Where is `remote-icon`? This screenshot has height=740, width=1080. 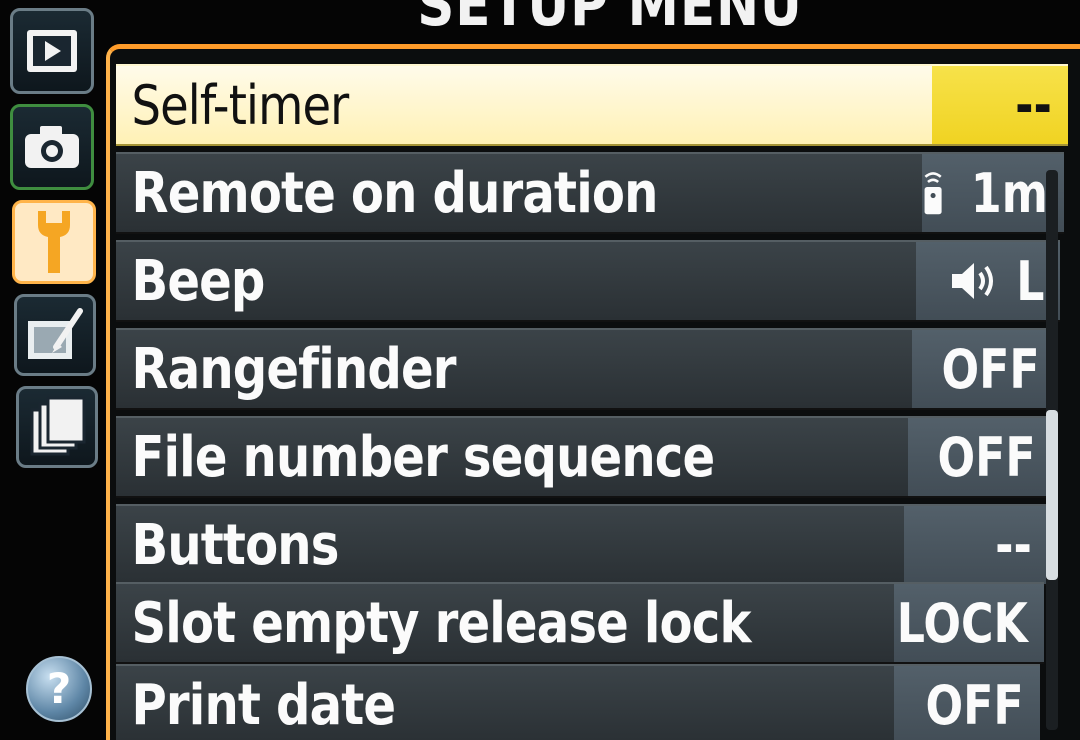 remote-icon is located at coordinates (933, 193).